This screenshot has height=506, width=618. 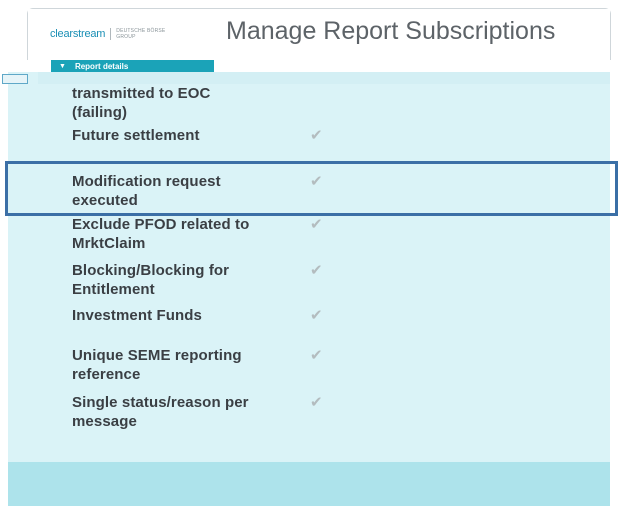 What do you see at coordinates (136, 135) in the screenshot?
I see `row-label-line1: Future settlement` at bounding box center [136, 135].